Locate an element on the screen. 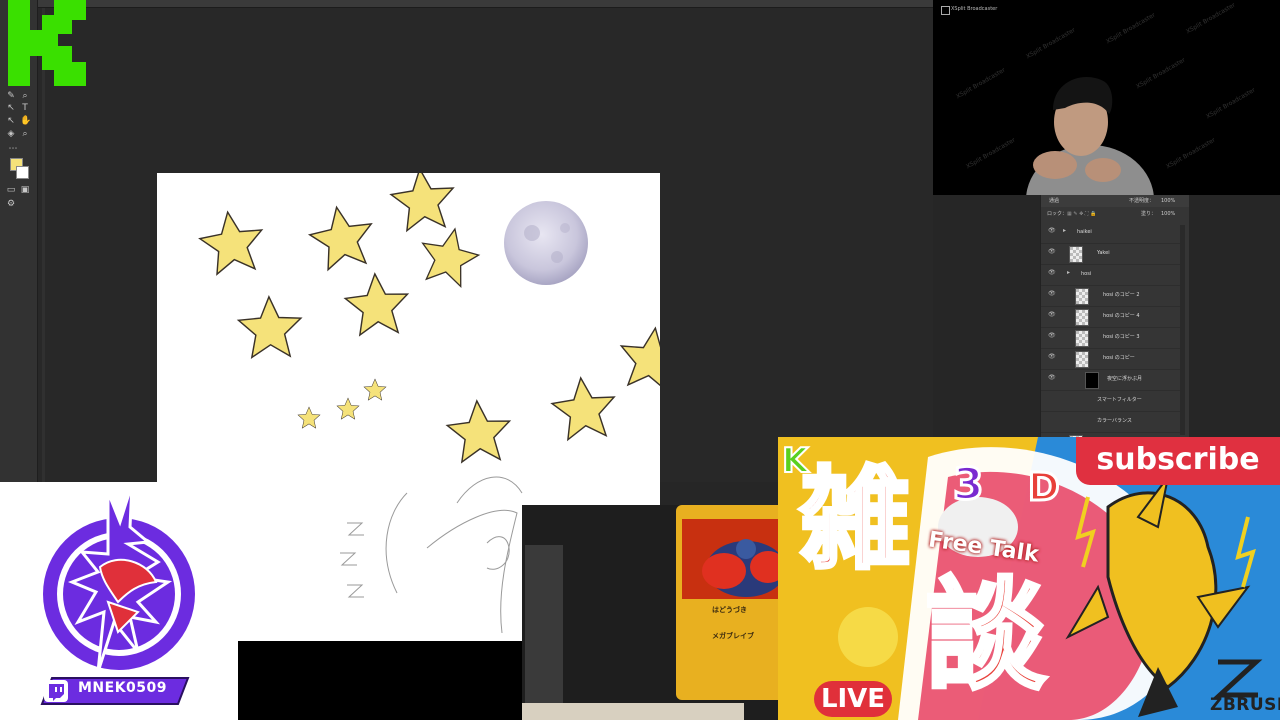 The width and height of the screenshot is (1280, 720). quick-mask-icon: ▭ is located at coordinates (11, 190).